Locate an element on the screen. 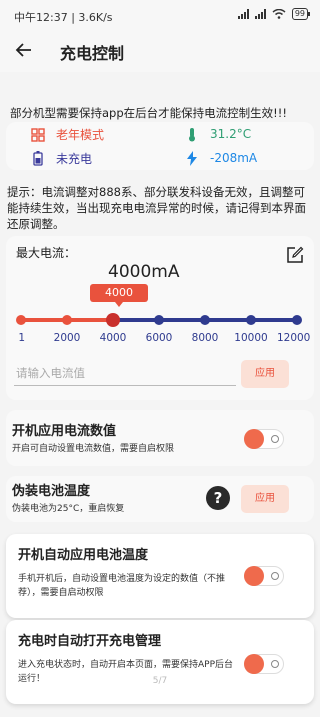 Image resolution: width=320 pixels, height=717 pixels. max-current-value: 4000mA is located at coordinates (144, 272).